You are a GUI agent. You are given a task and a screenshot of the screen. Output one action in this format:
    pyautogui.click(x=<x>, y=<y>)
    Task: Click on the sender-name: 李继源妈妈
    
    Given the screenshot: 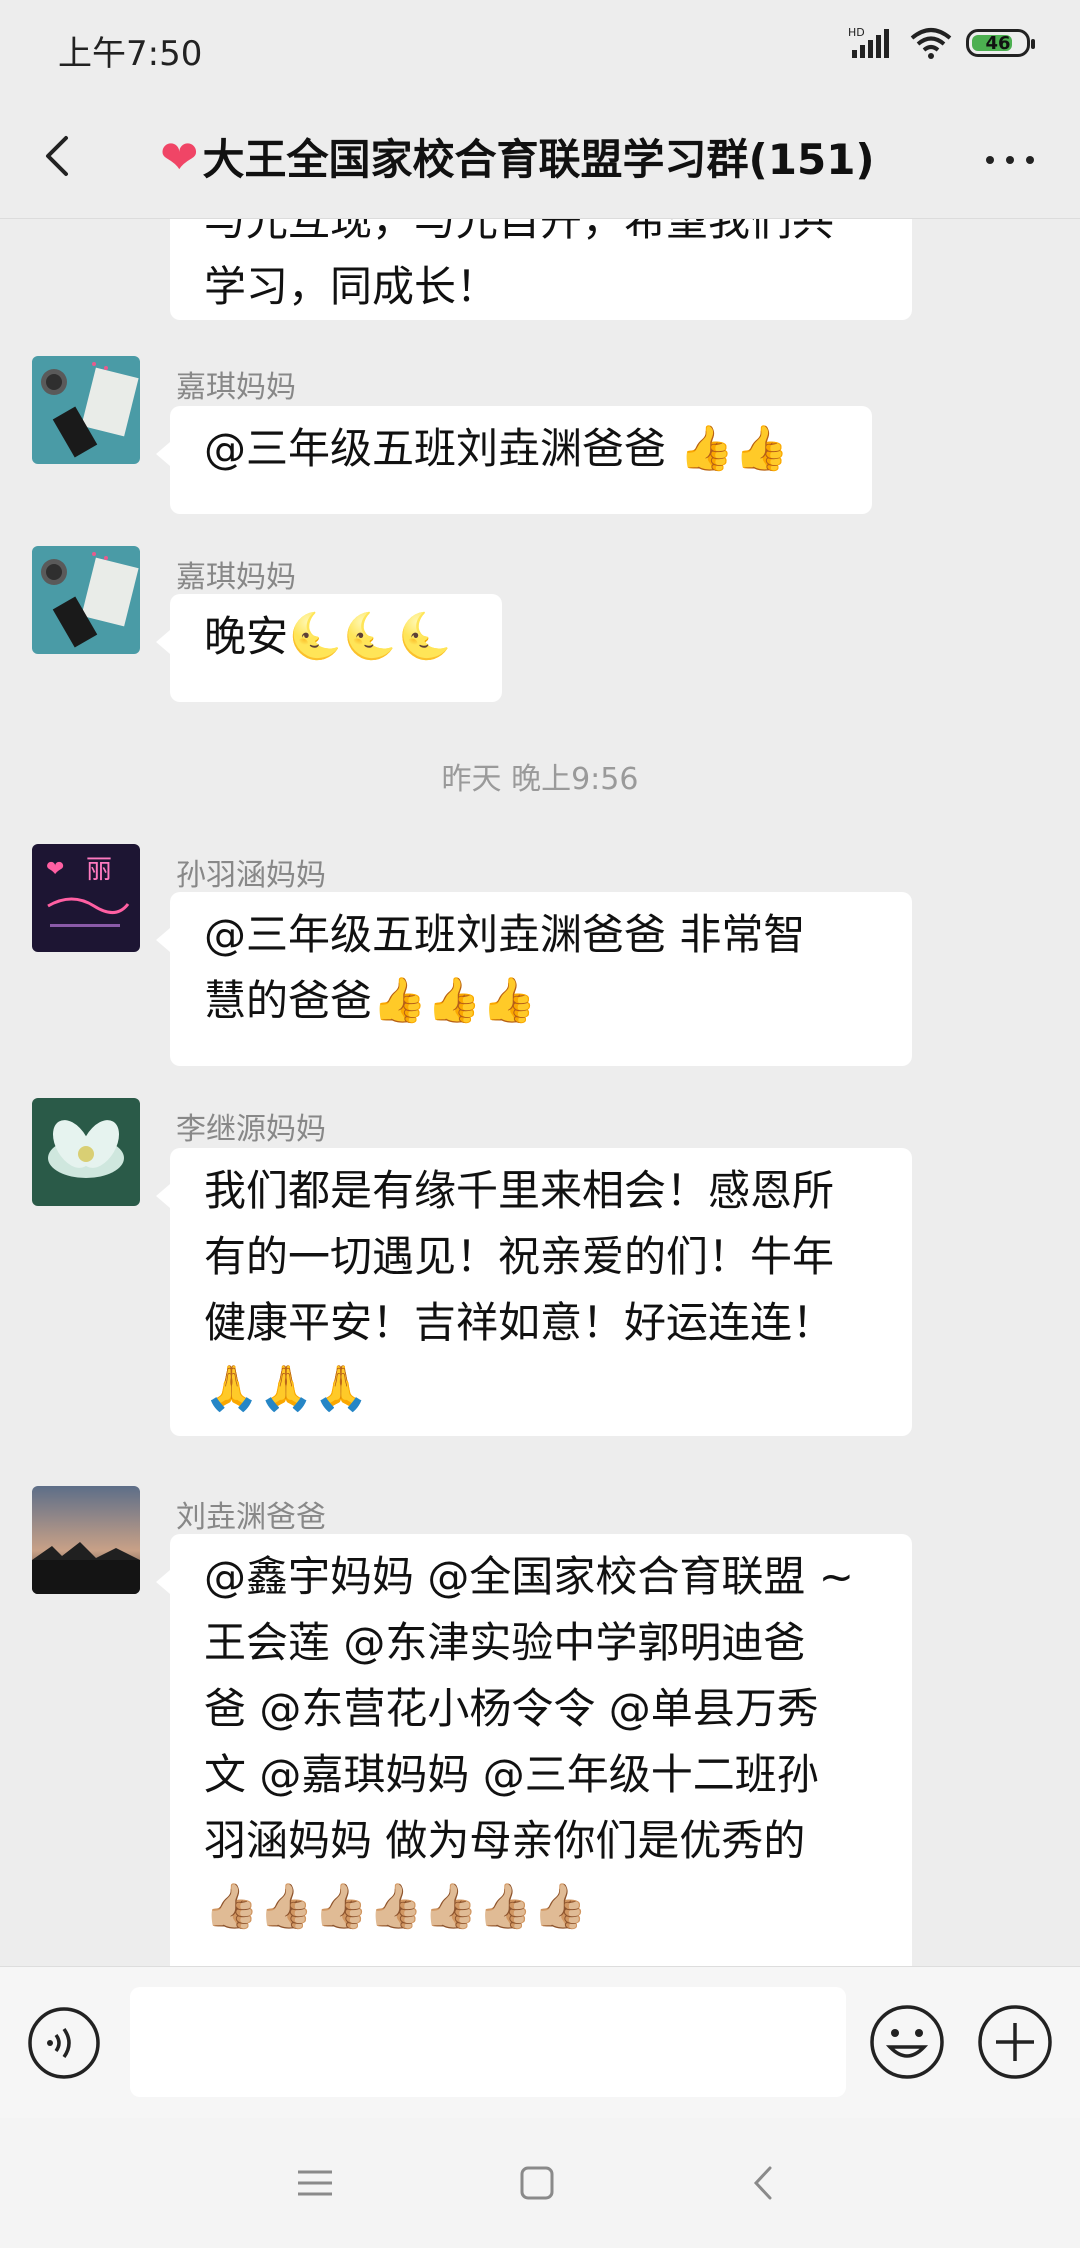 What is the action you would take?
    pyautogui.click(x=251, y=1129)
    